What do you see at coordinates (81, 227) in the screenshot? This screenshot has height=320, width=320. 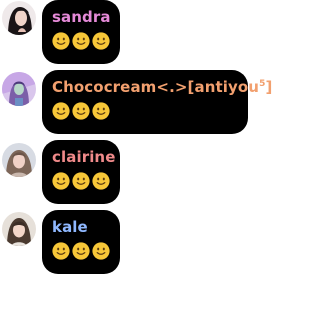 I see `username: kale` at bounding box center [81, 227].